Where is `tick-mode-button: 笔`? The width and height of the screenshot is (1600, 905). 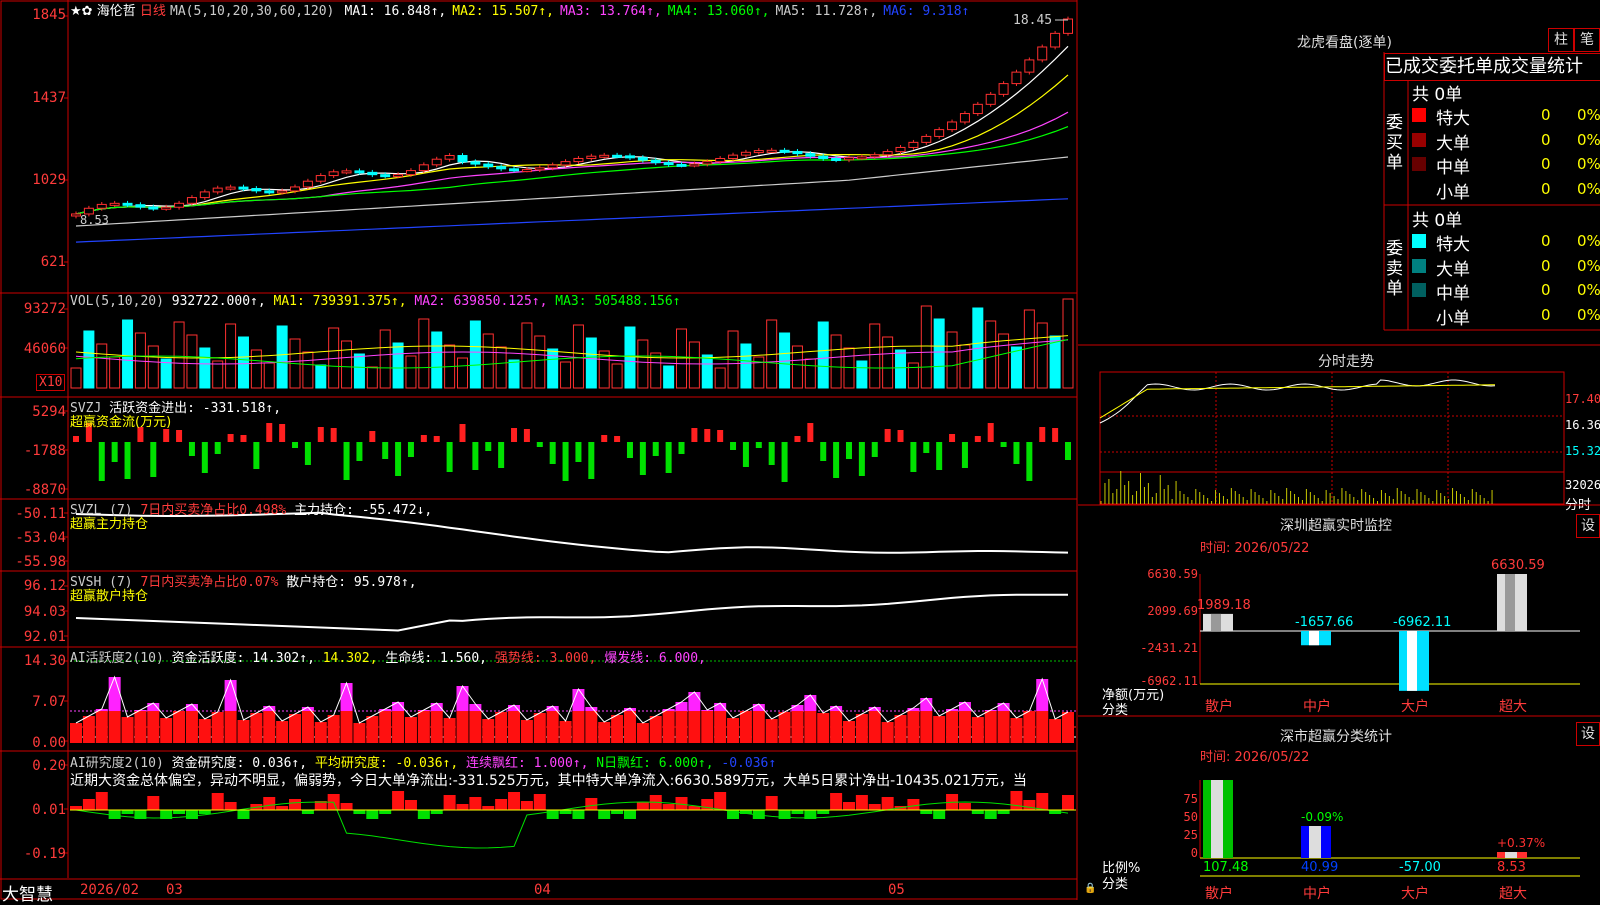 tick-mode-button: 笔 is located at coordinates (1587, 40).